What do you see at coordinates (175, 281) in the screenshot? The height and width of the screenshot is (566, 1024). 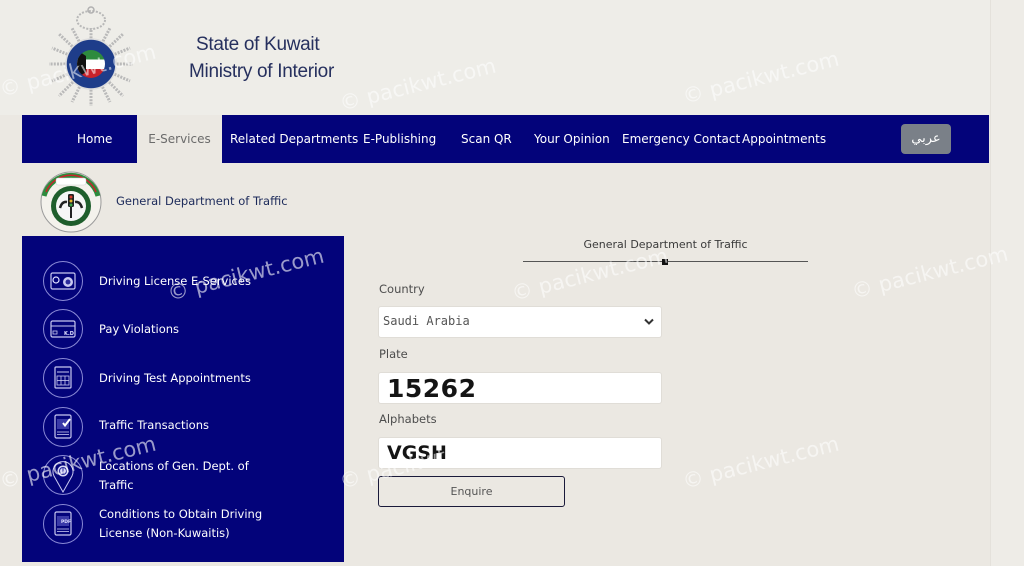 I see `sidebar-item-label: Driving License E-Services` at bounding box center [175, 281].